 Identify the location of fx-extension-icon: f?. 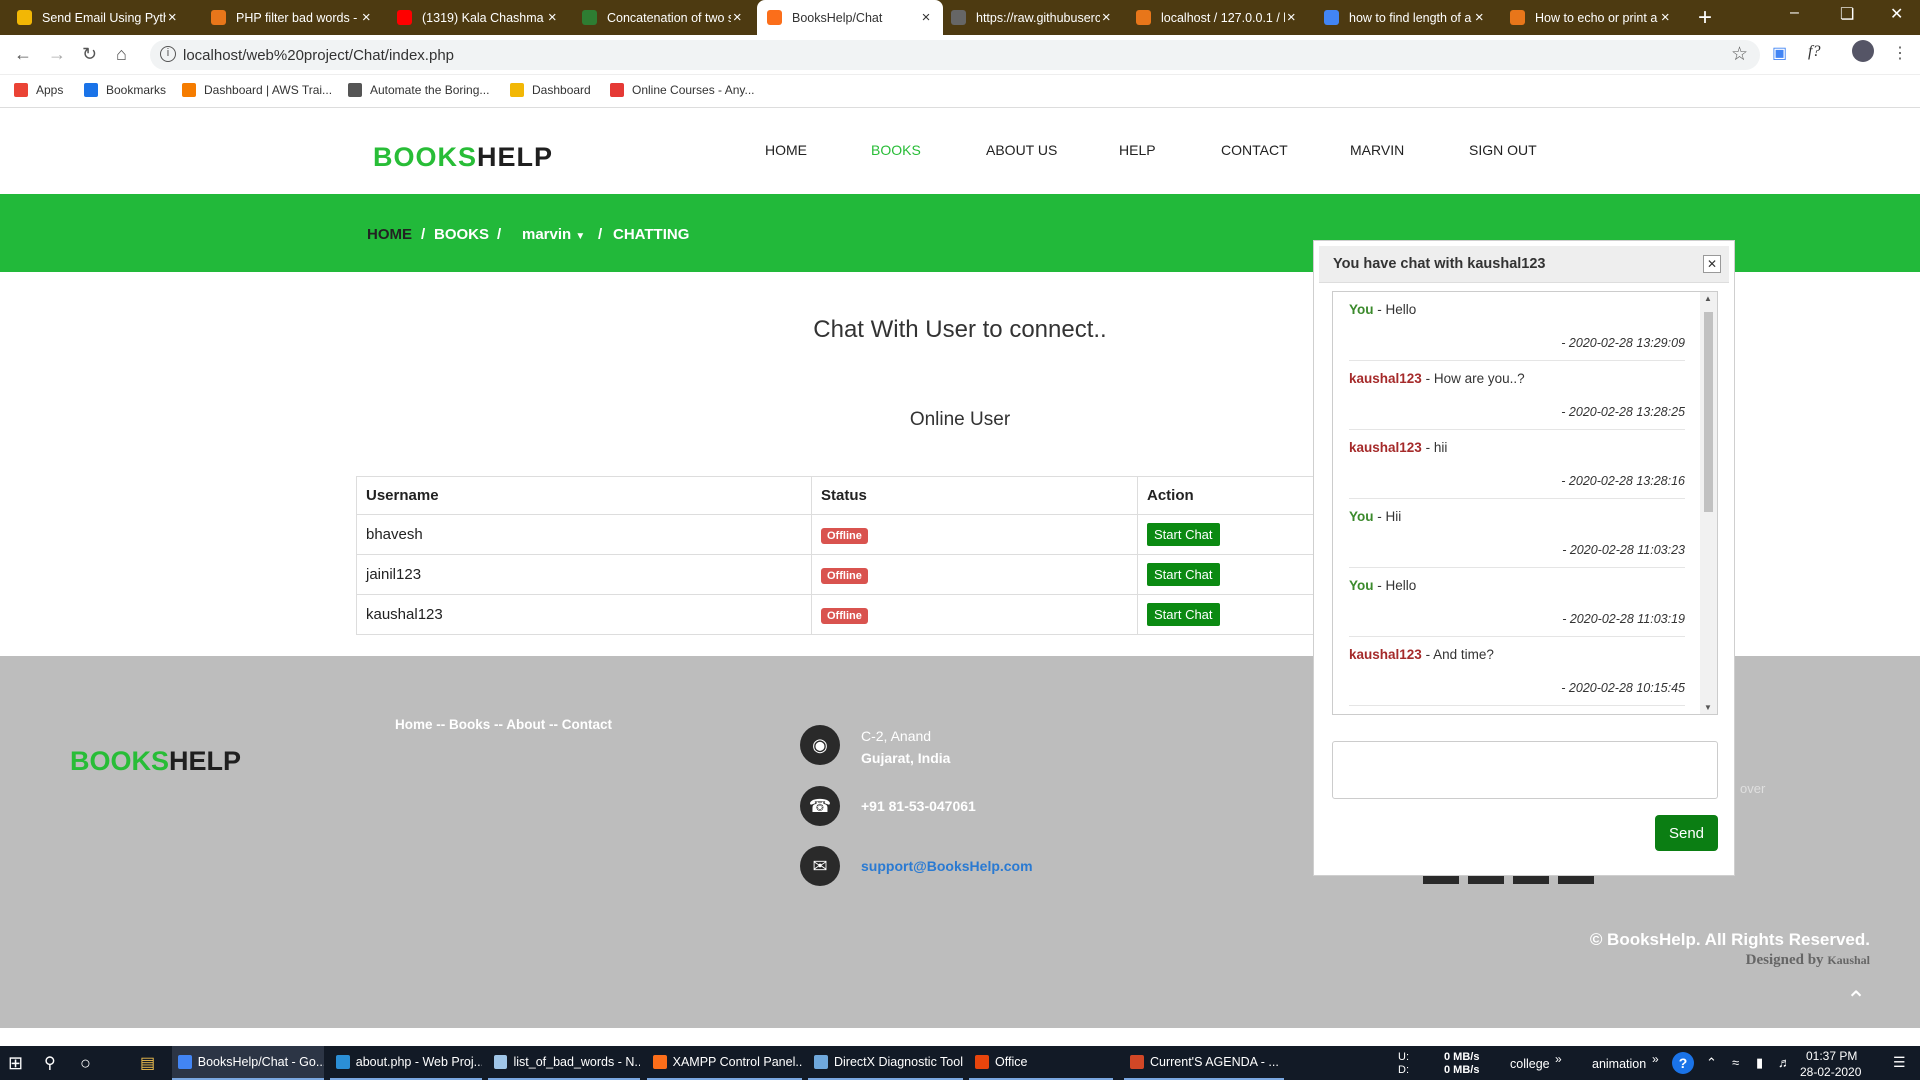
(1814, 52).